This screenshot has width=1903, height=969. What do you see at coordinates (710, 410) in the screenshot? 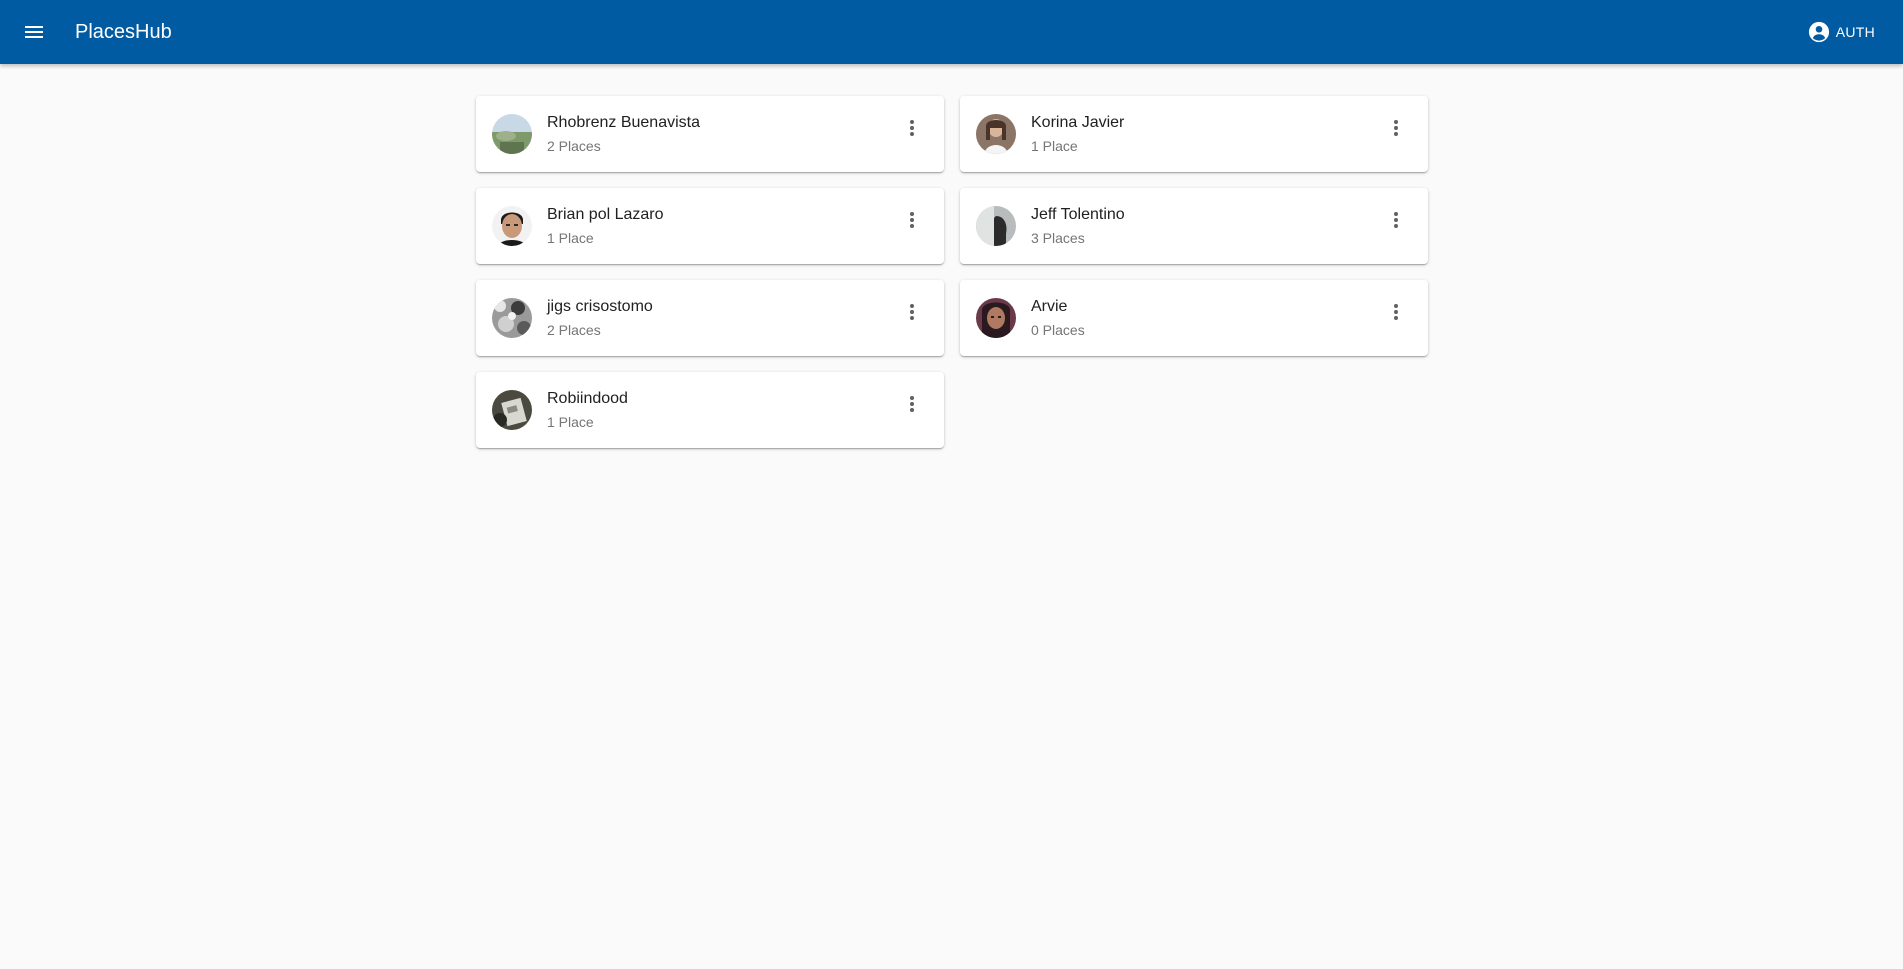
I see `user-card: Robiindood 1 Place` at bounding box center [710, 410].